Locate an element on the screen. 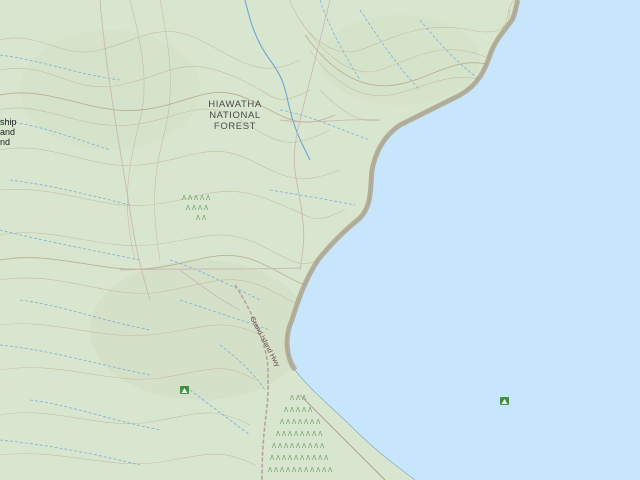 This screenshot has width=640, height=480. forest-label-line-1: HIAWATHA is located at coordinates (235, 104).